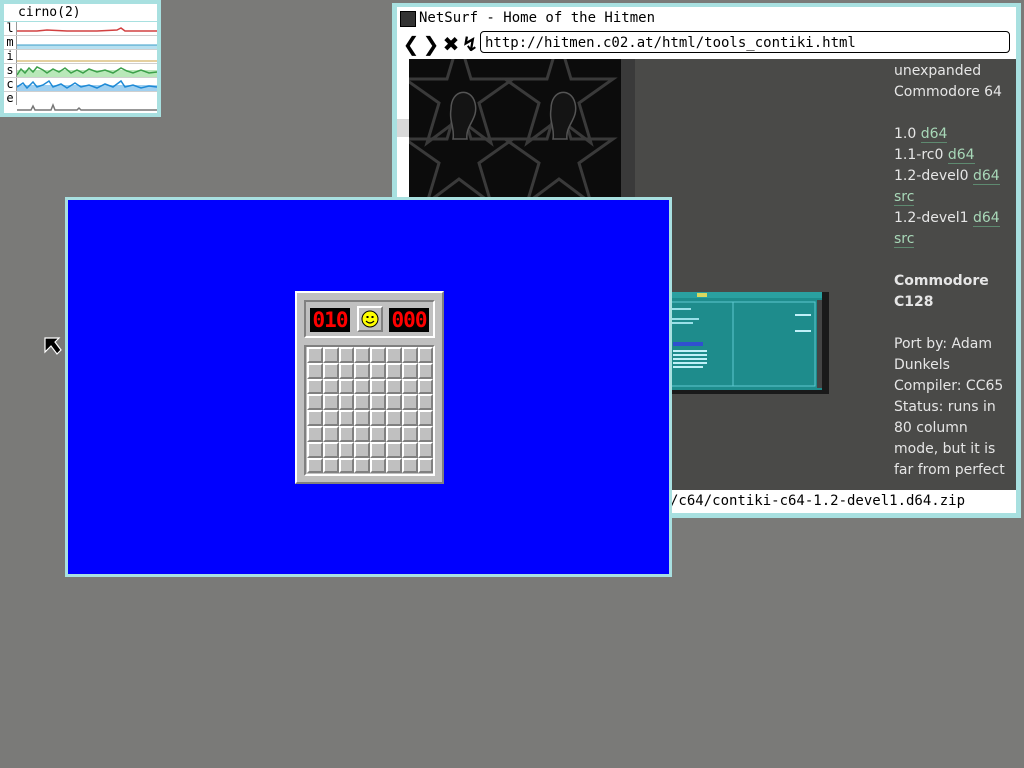 The image size is (1024, 768). Describe the element at coordinates (470, 44) in the screenshot. I see `reload-icon: ↯` at that location.